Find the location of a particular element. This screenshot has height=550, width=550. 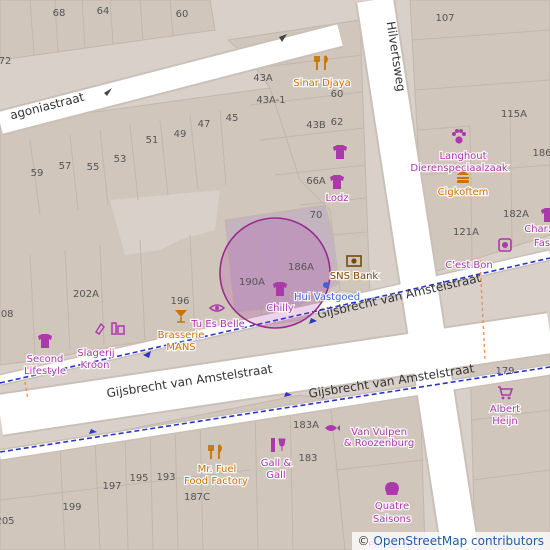

attribution: © OpenStreetMap contributors is located at coordinates (450, 541).